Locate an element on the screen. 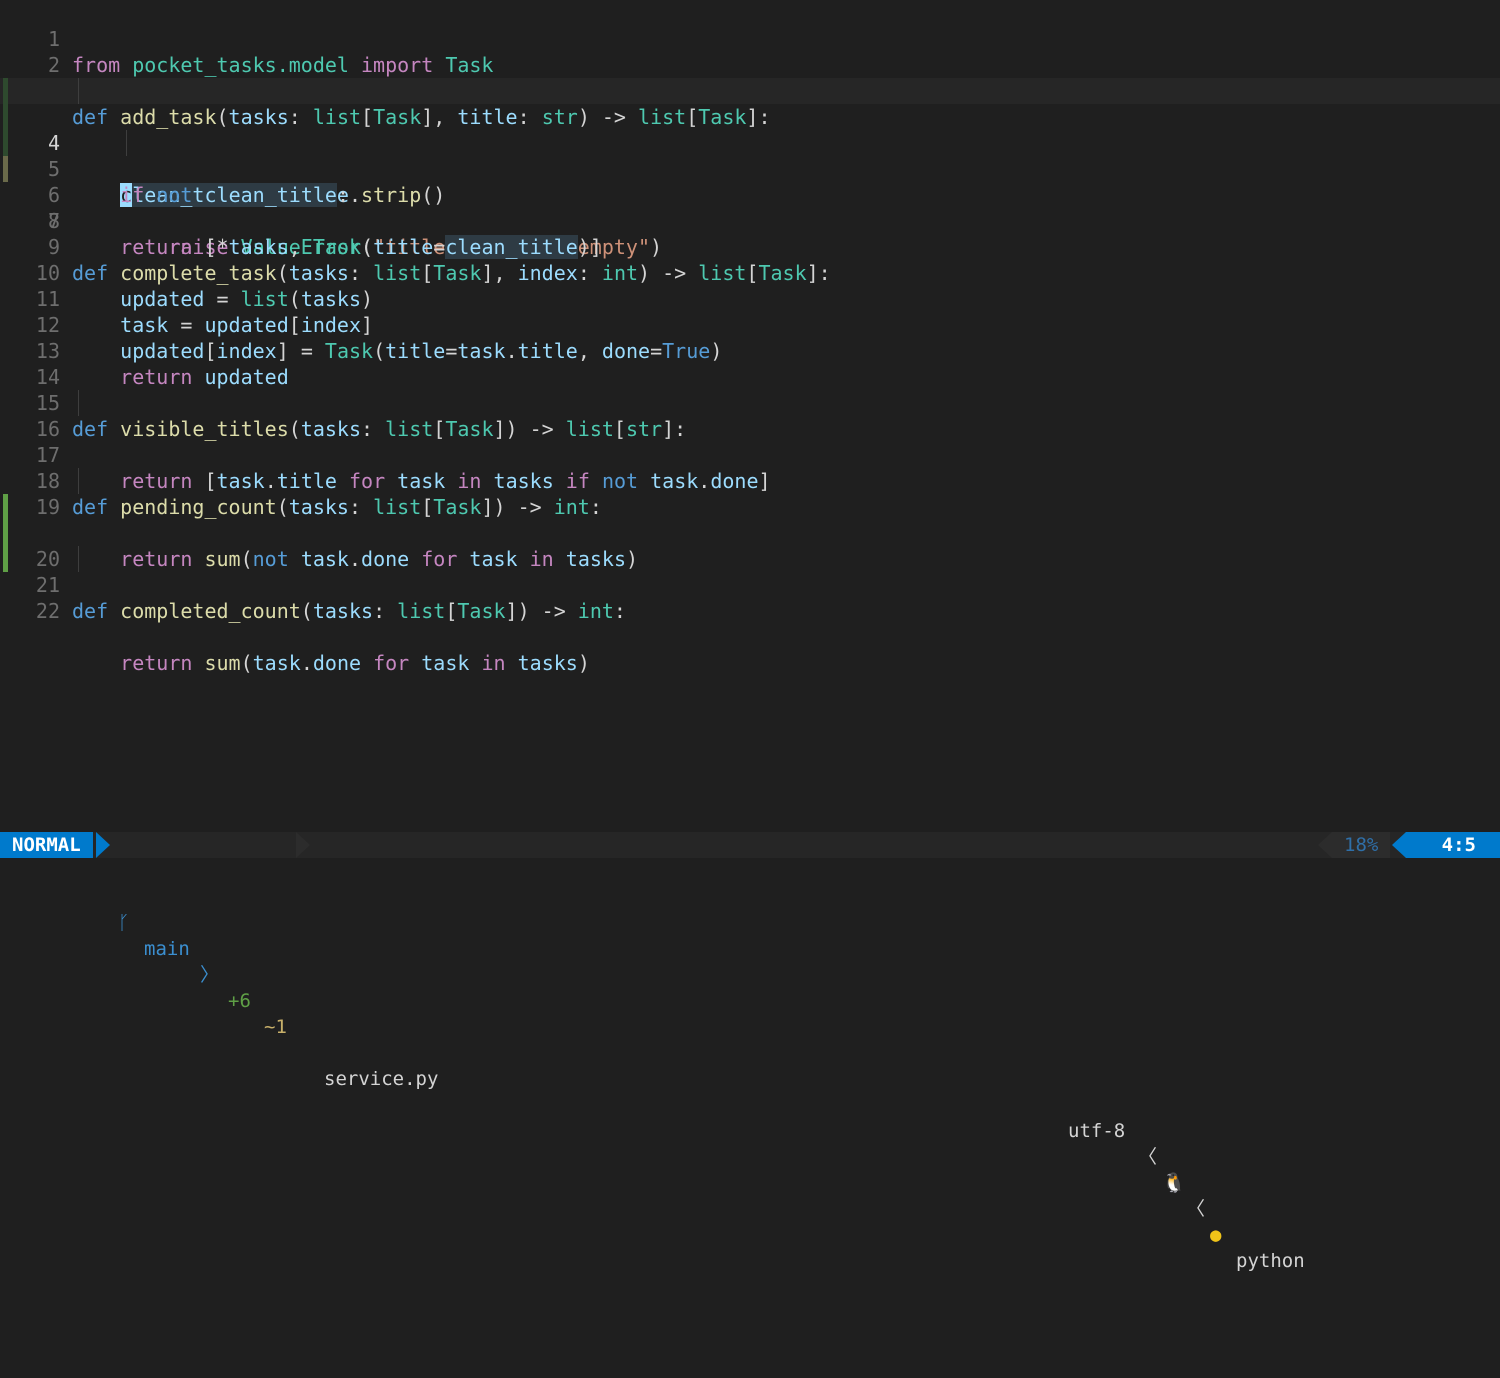 This screenshot has height=1378, width=1500. code-line-1: 1 from pocket_tasks.model import Task is located at coordinates (750, 38).